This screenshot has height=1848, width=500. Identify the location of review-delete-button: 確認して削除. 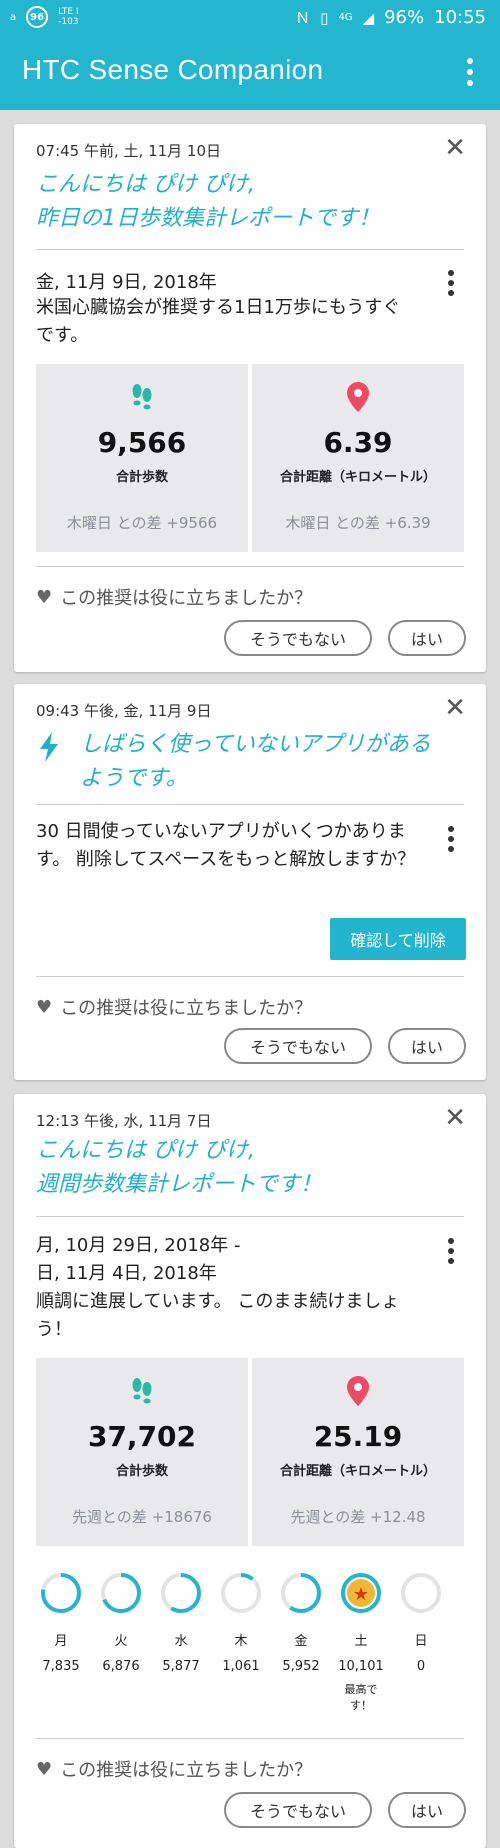
(398, 939).